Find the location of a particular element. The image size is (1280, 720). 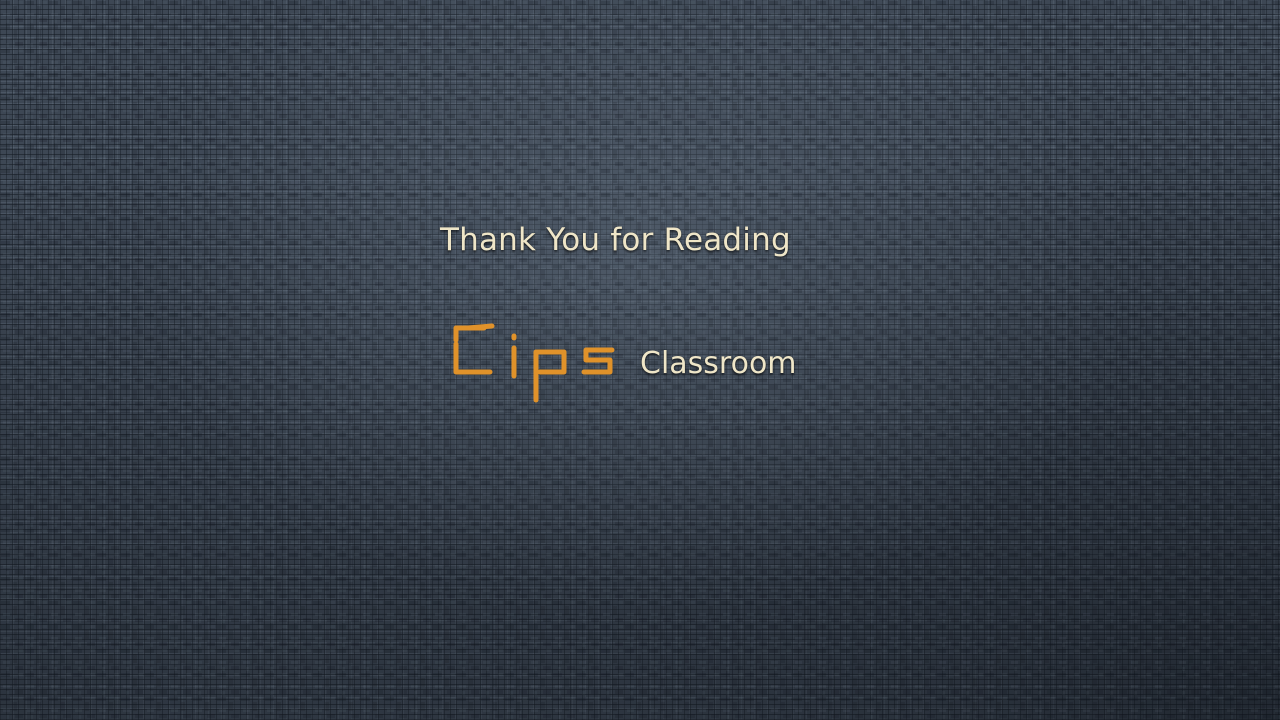

logo-mark-icon is located at coordinates (534, 363).